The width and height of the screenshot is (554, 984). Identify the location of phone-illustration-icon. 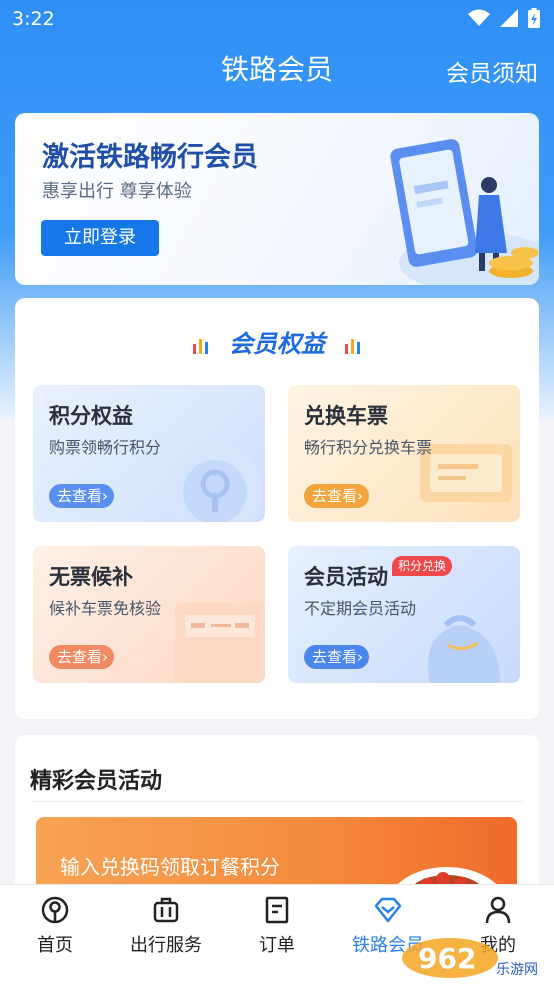
(464, 212).